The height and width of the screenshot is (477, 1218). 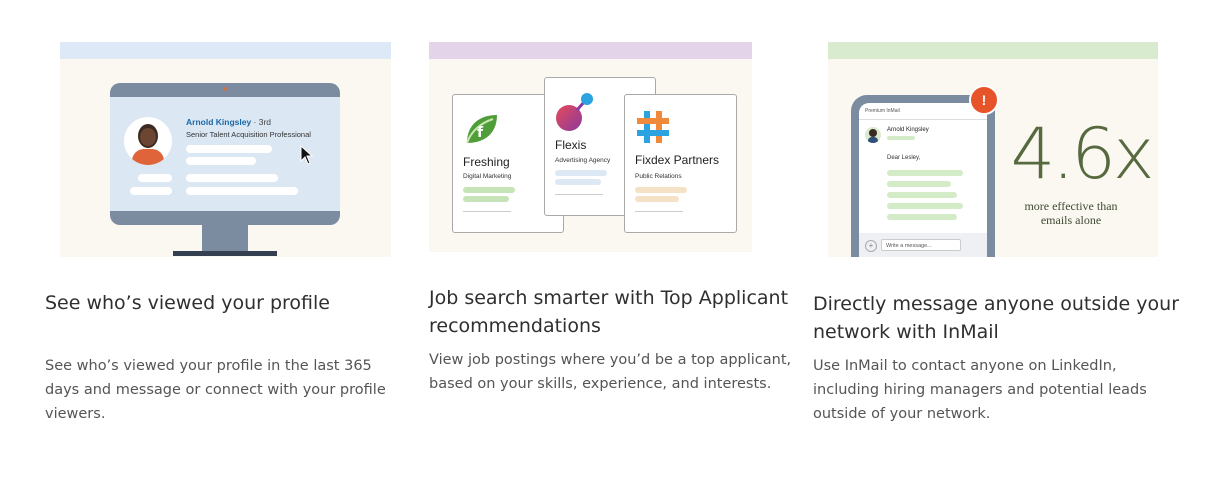 What do you see at coordinates (1082, 154) in the screenshot?
I see `stat-value: 4.6x` at bounding box center [1082, 154].